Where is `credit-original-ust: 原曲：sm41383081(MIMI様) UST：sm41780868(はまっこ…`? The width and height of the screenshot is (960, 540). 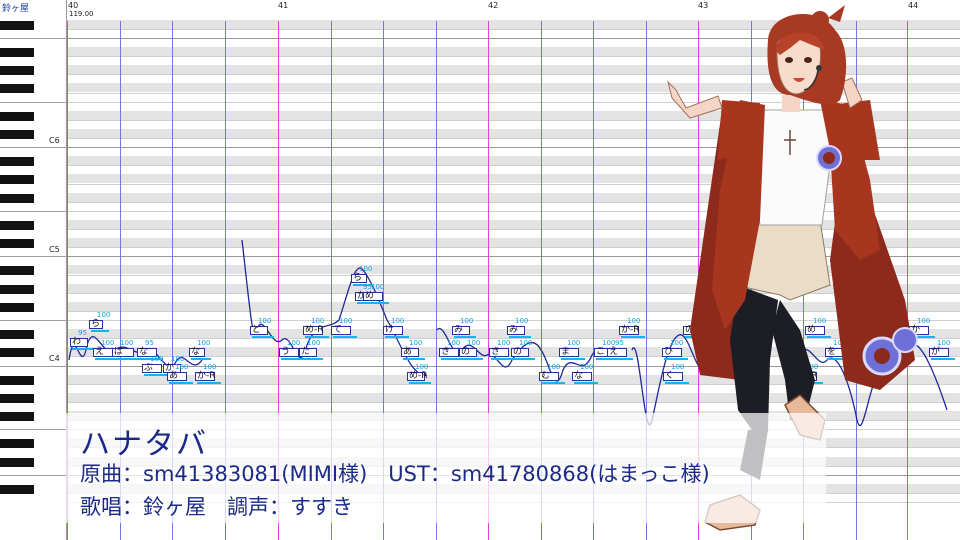
credit-original-ust: 原曲：sm41383081(MIMI様) UST：sm41780868(はまっこ… is located at coordinates (395, 474).